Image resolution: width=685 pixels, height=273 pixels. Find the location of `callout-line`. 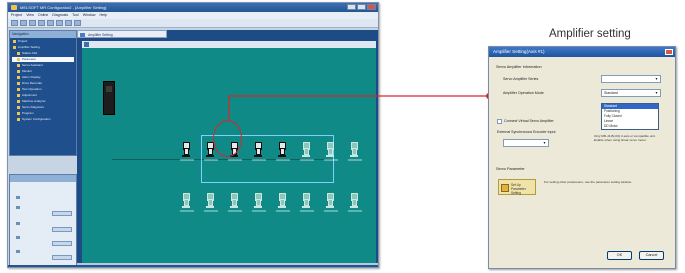

callout-line is located at coordinates (358, 107).